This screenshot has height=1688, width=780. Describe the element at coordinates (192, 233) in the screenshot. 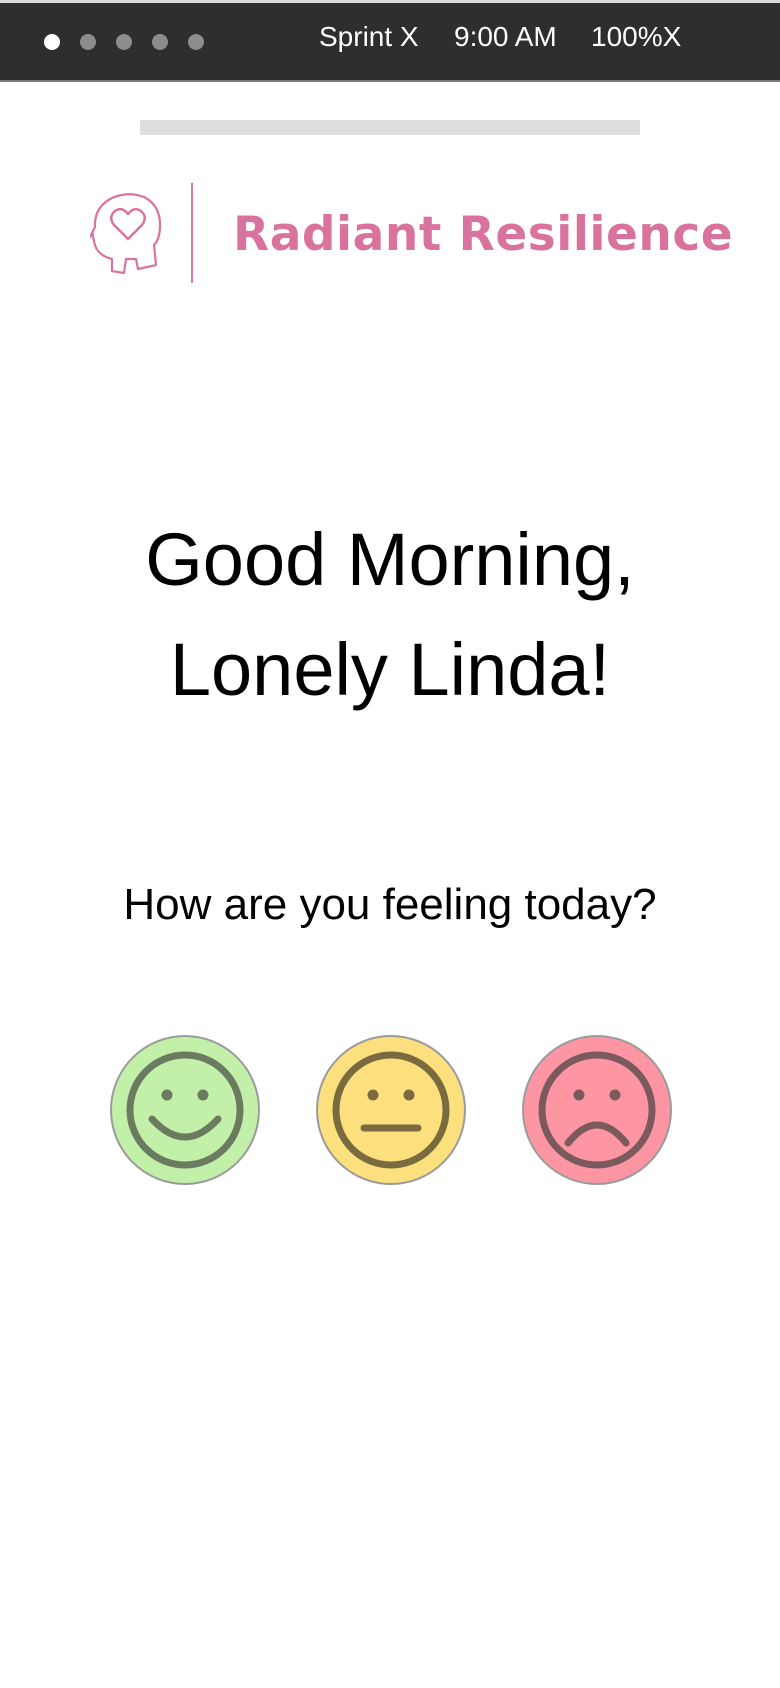

I see `logo-divider` at that location.